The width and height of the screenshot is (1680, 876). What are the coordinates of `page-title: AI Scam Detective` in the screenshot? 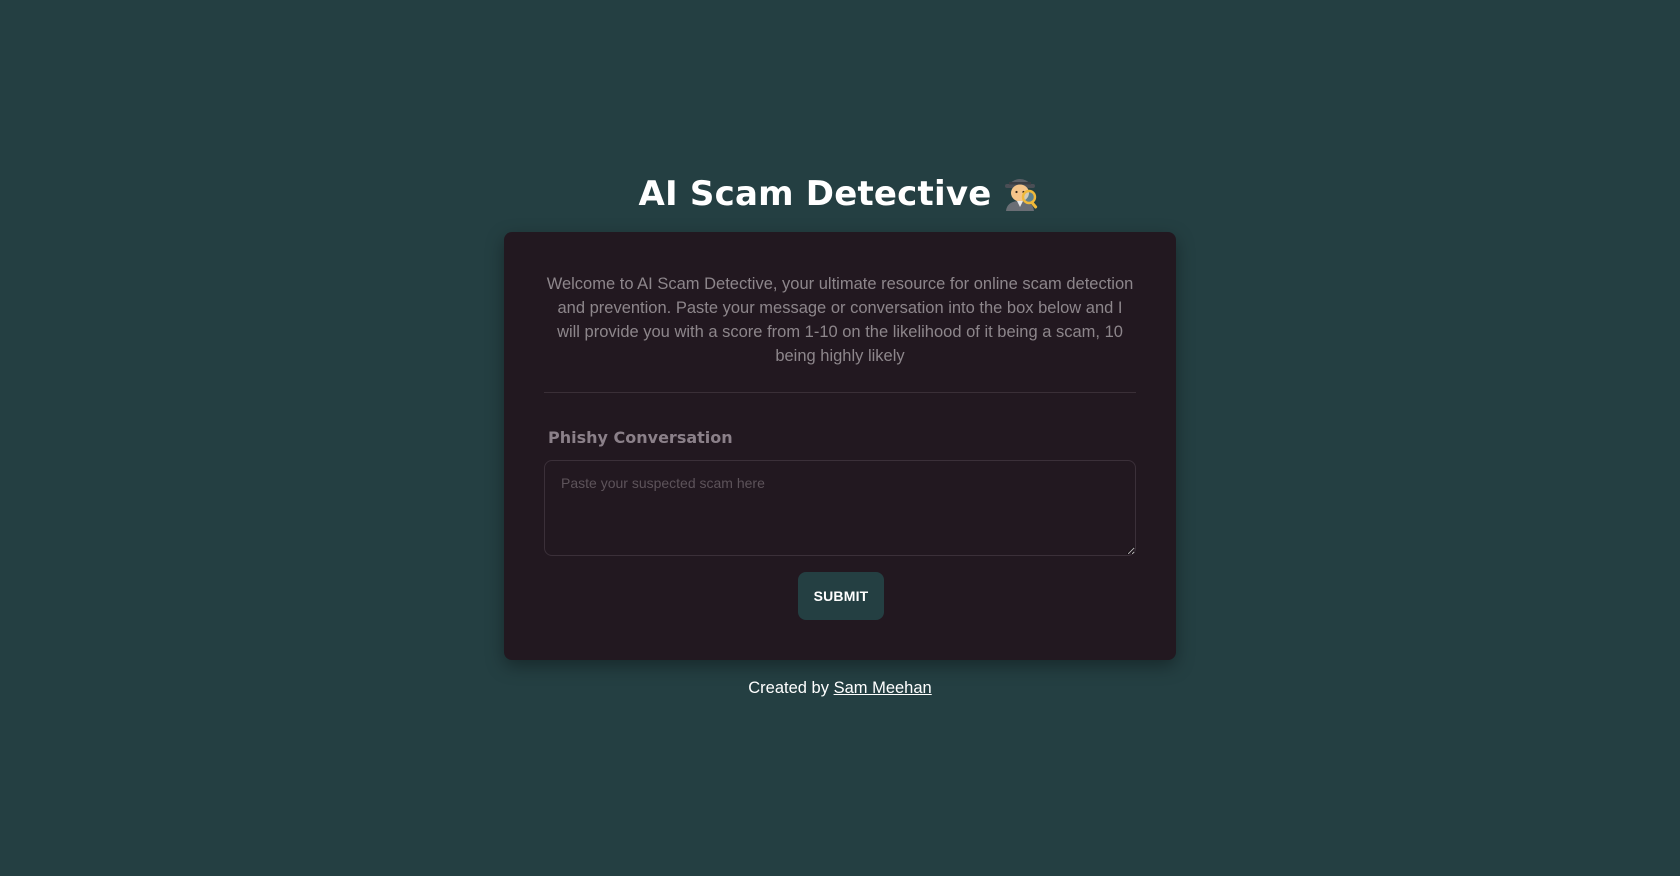 It's located at (840, 194).